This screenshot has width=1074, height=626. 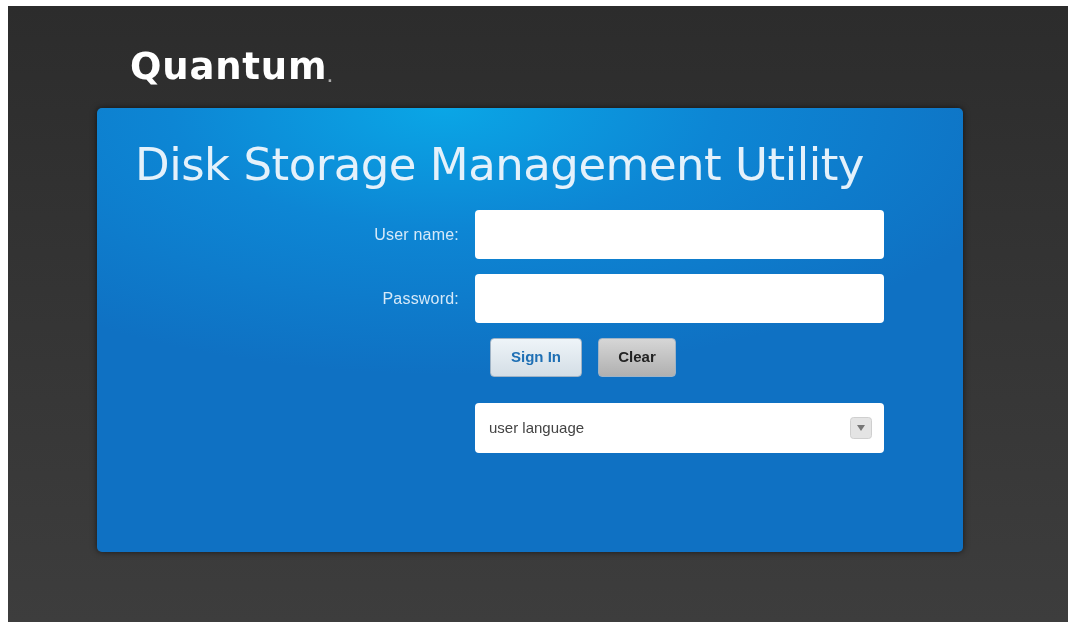 What do you see at coordinates (536, 357) in the screenshot?
I see `sign-in-button: Sign In` at bounding box center [536, 357].